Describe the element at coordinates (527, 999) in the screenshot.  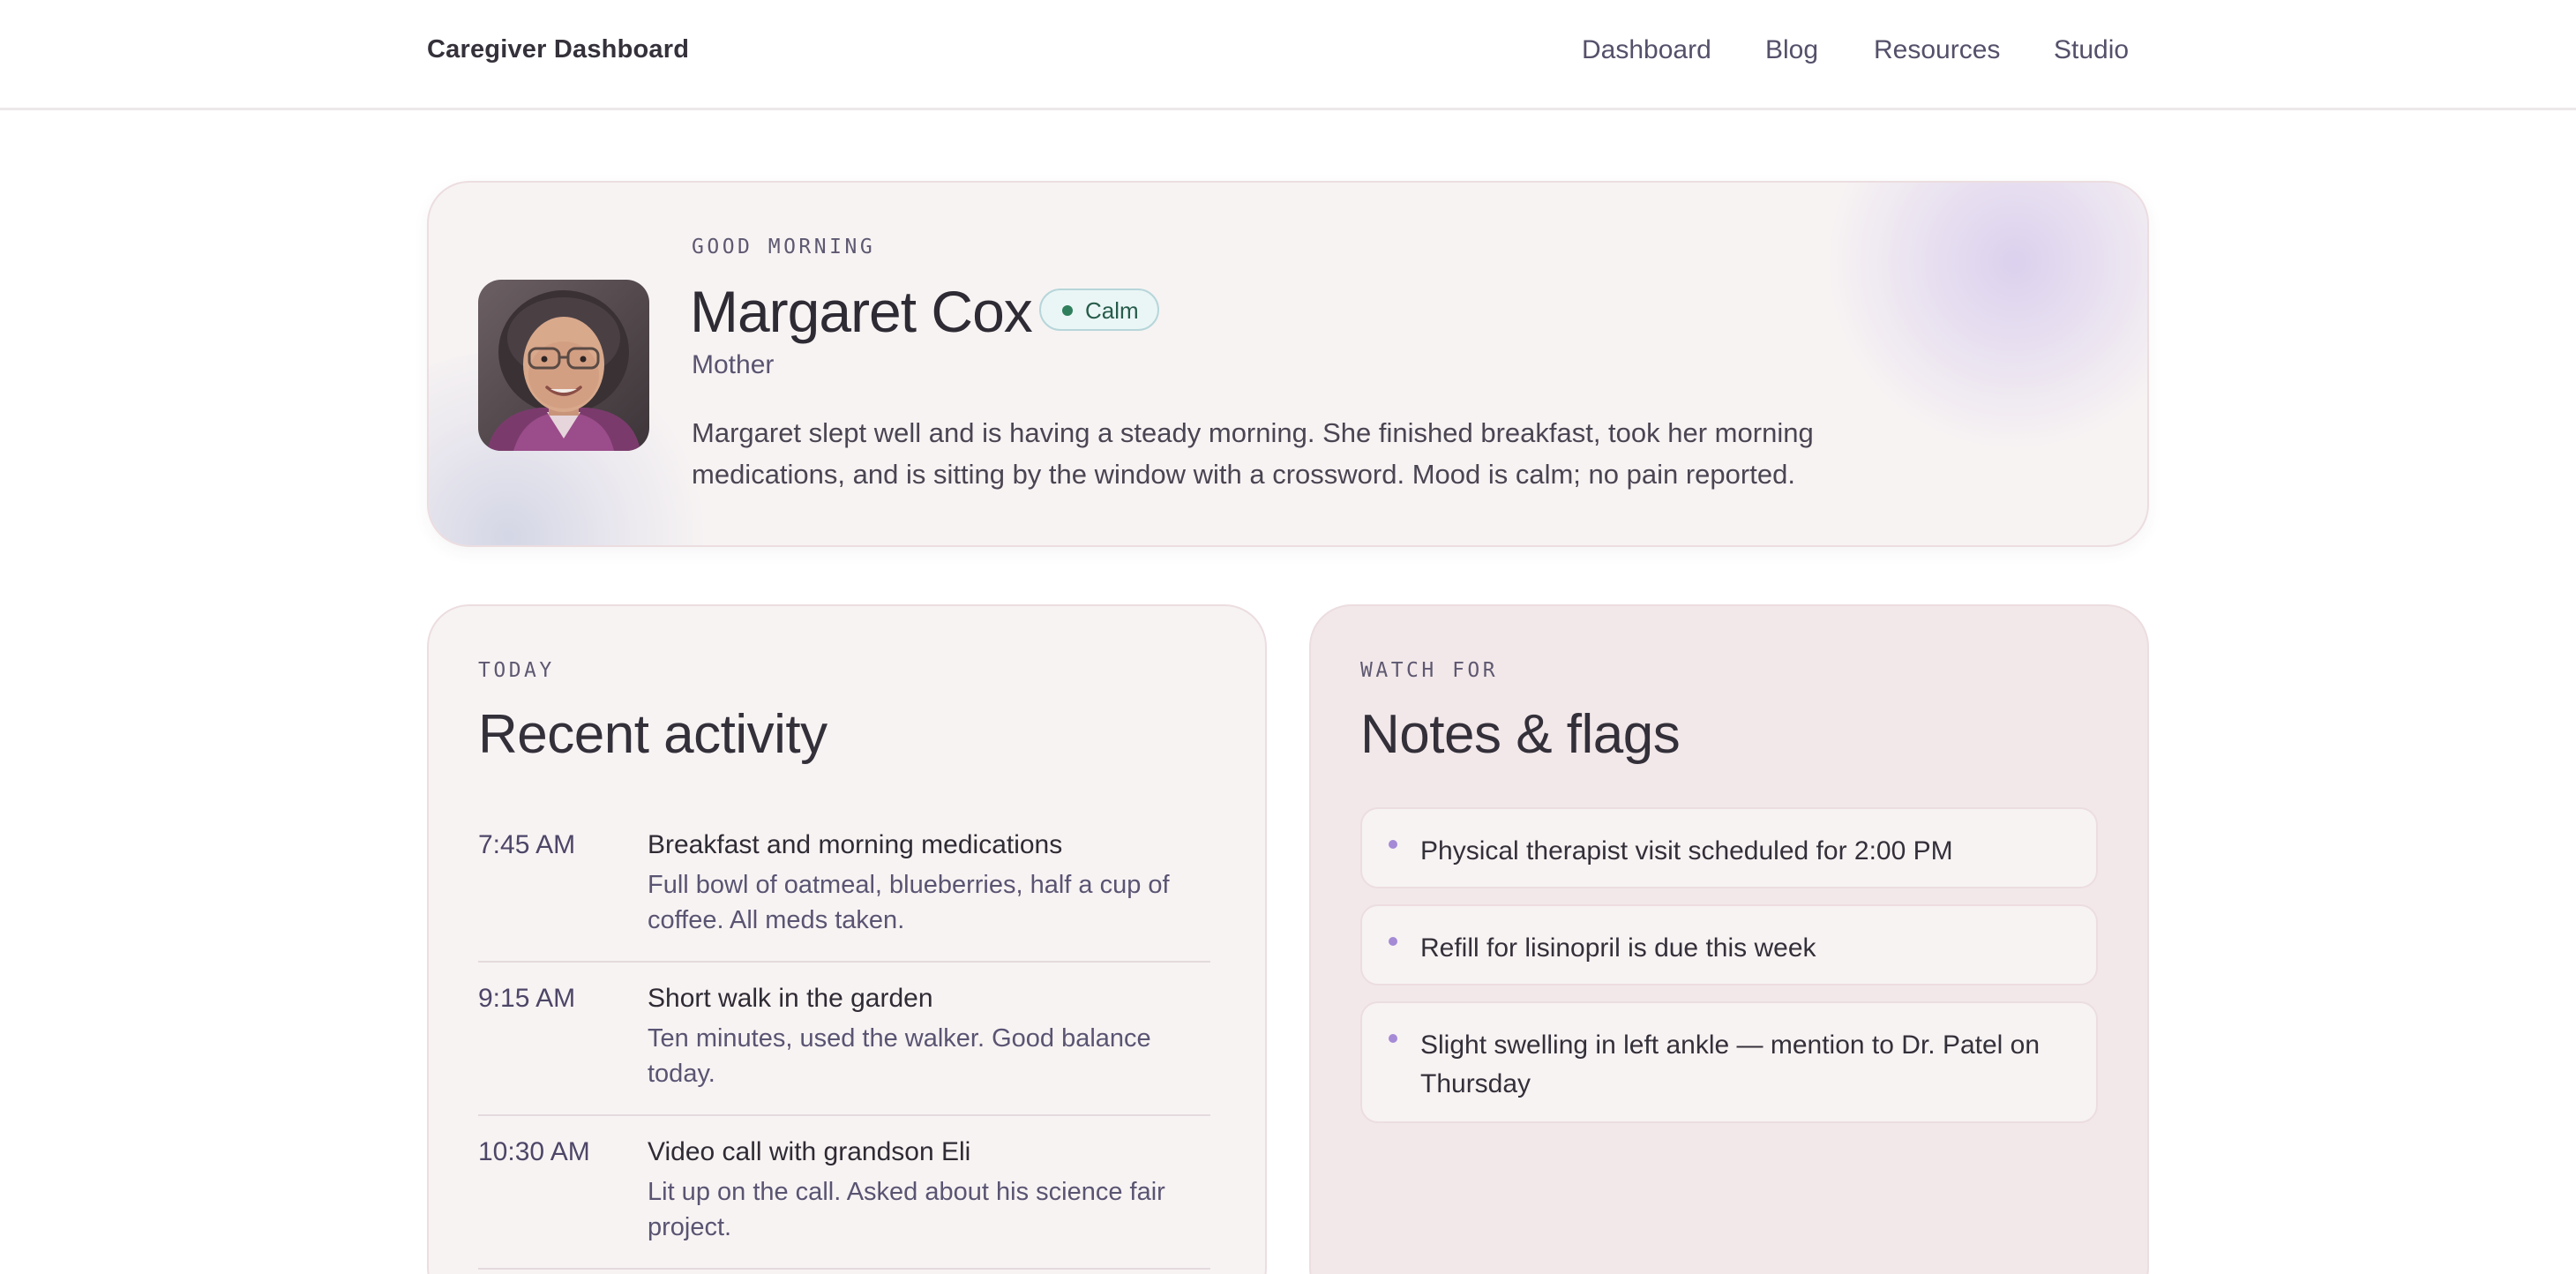
I see `activity-time: 9:15 AM` at that location.